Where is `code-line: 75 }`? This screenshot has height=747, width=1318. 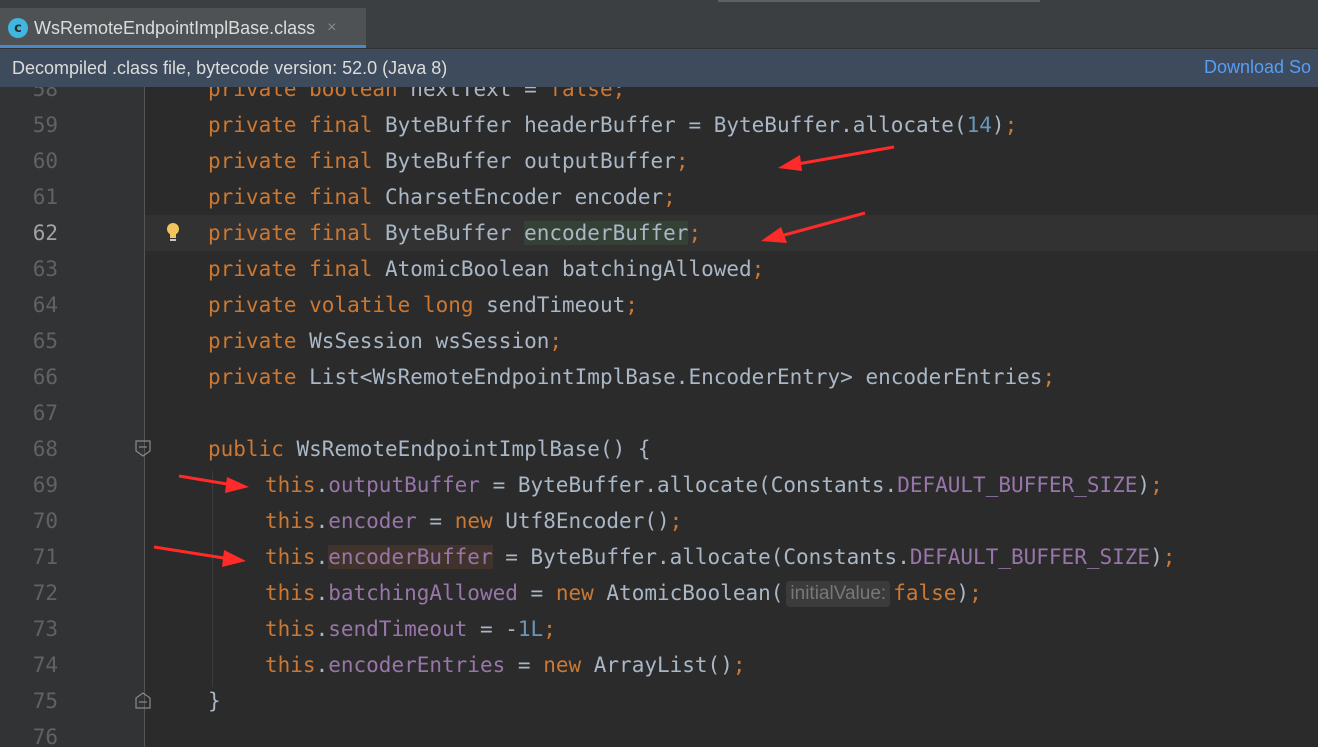
code-line: 75 } is located at coordinates (659, 701).